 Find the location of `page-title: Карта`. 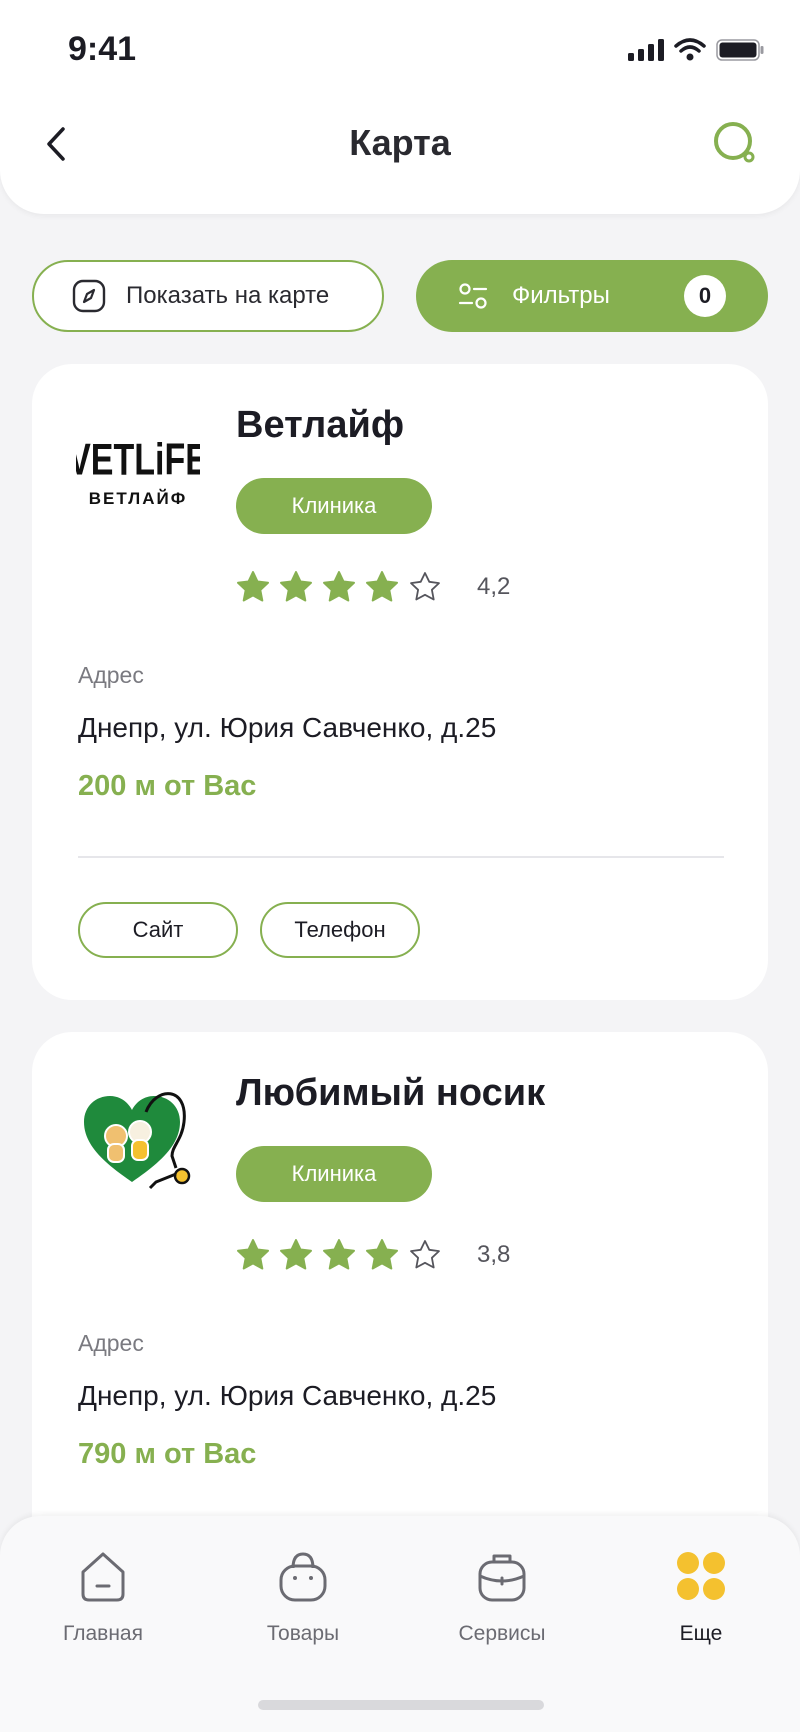

page-title: Карта is located at coordinates (400, 142).